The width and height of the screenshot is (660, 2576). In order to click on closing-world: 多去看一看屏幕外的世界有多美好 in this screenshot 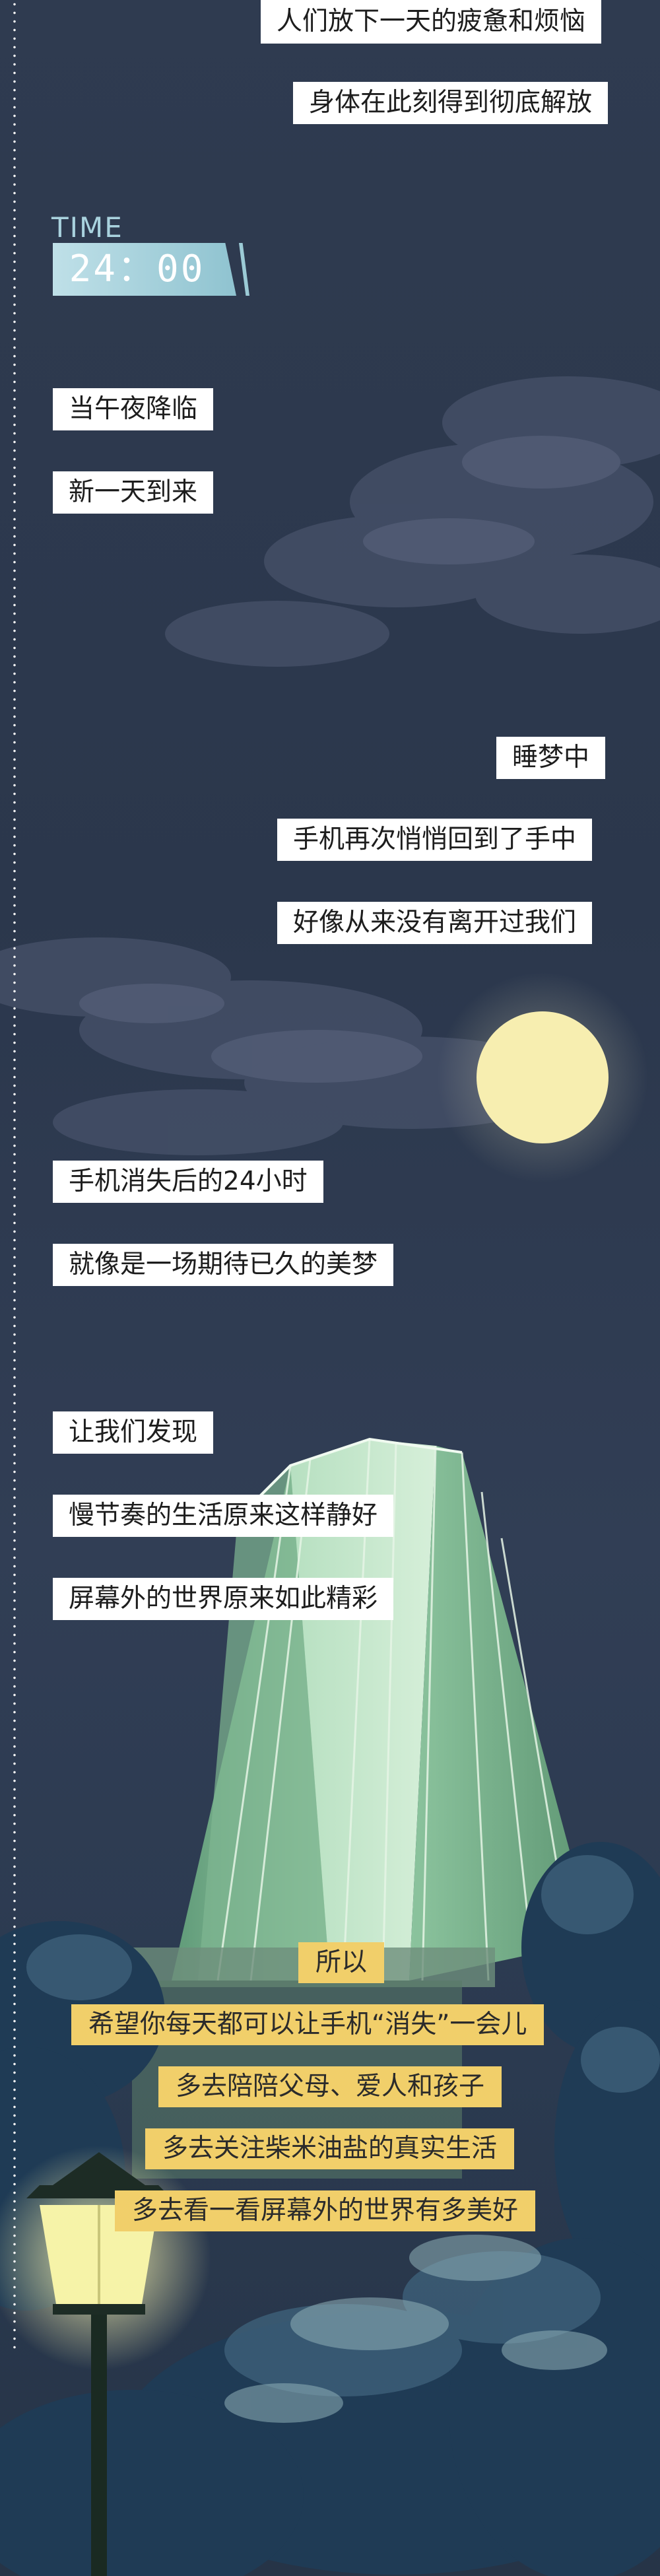, I will do `click(325, 2211)`.